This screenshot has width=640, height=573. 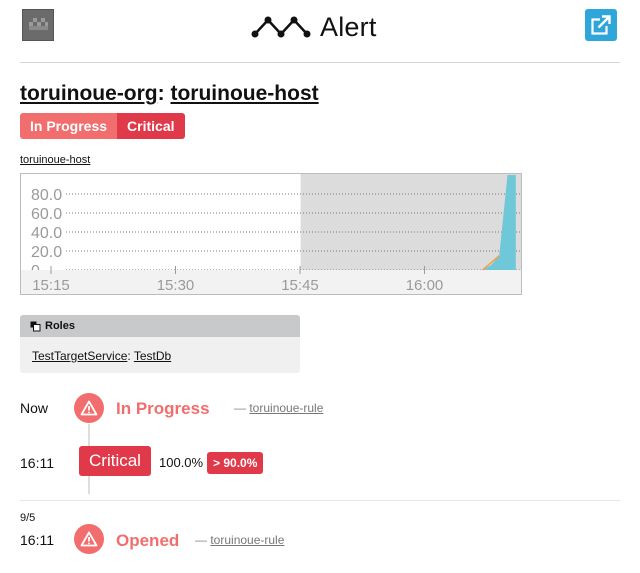 What do you see at coordinates (38, 25) in the screenshot?
I see `mackerel-logo-icon` at bounding box center [38, 25].